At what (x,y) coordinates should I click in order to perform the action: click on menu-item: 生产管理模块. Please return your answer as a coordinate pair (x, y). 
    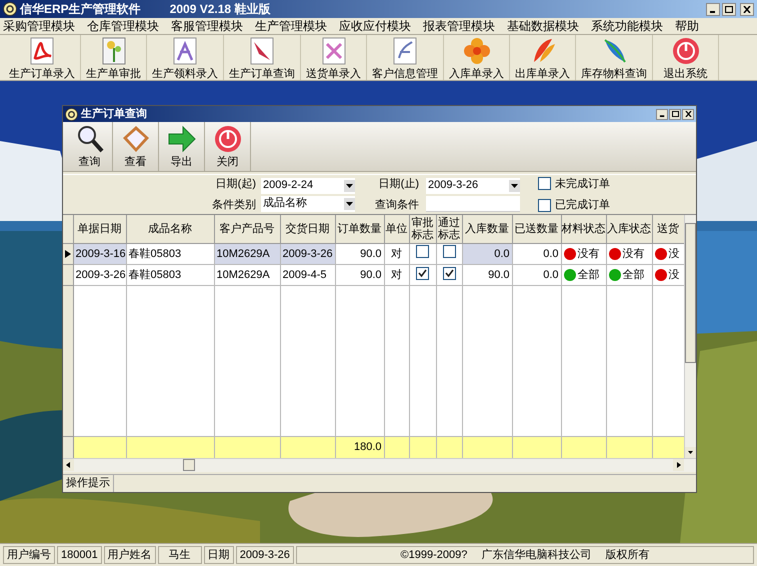
    Looking at the image, I should click on (291, 26).